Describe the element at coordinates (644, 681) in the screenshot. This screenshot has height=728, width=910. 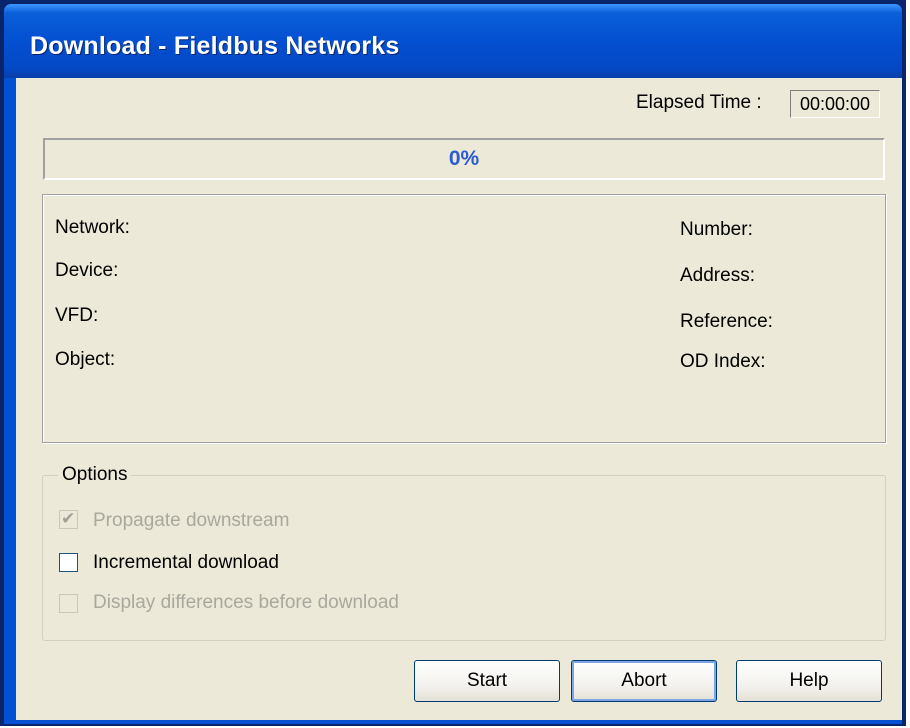
I see `abort-button: Abort` at that location.